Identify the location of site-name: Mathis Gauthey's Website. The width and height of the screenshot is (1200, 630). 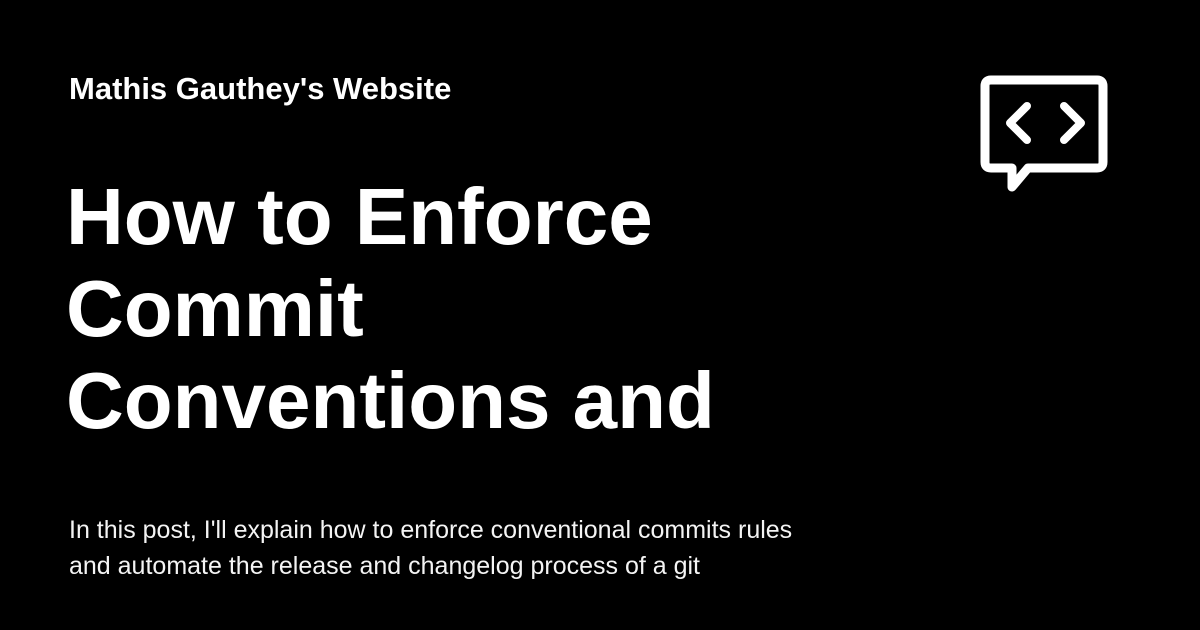
(260, 88).